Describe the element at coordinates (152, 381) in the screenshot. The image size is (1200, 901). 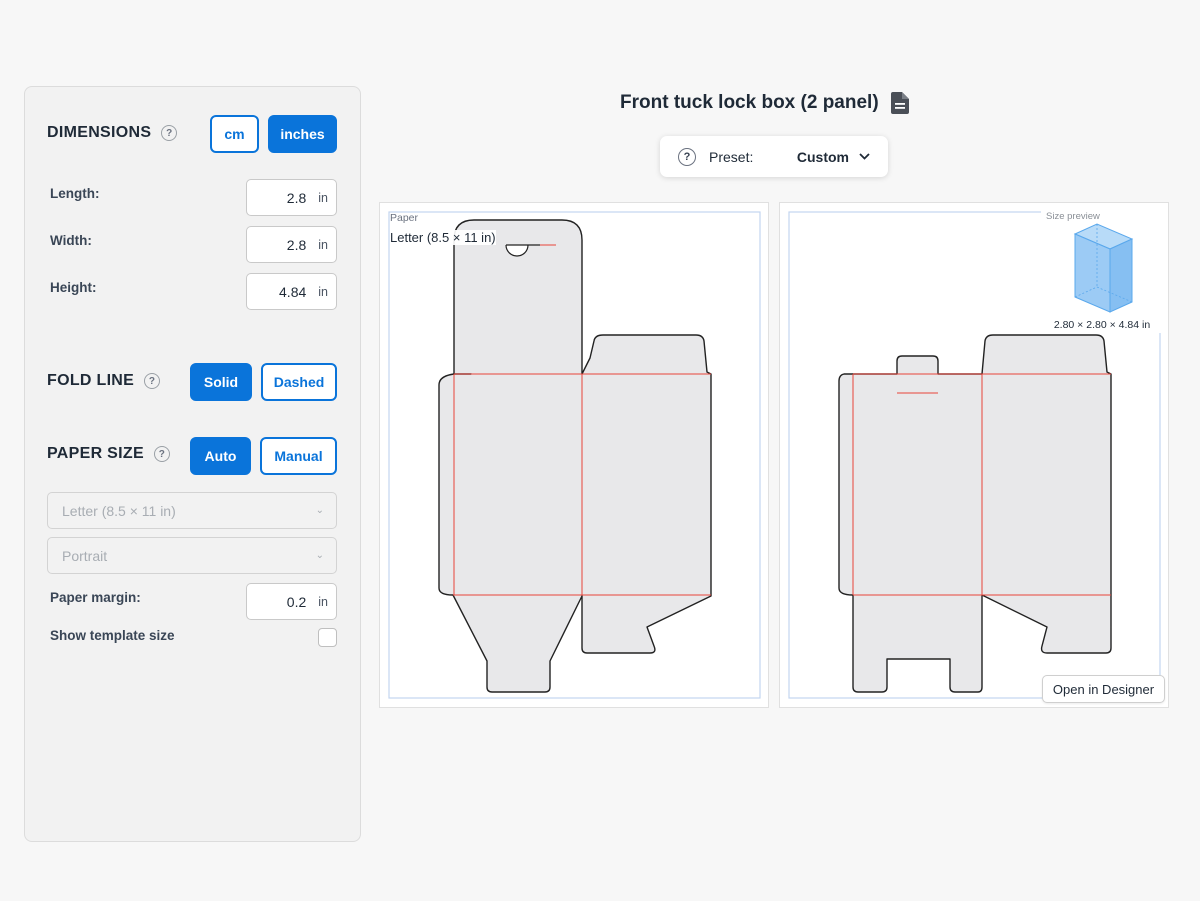
I see `fold-line-help-icon: ?` at that location.